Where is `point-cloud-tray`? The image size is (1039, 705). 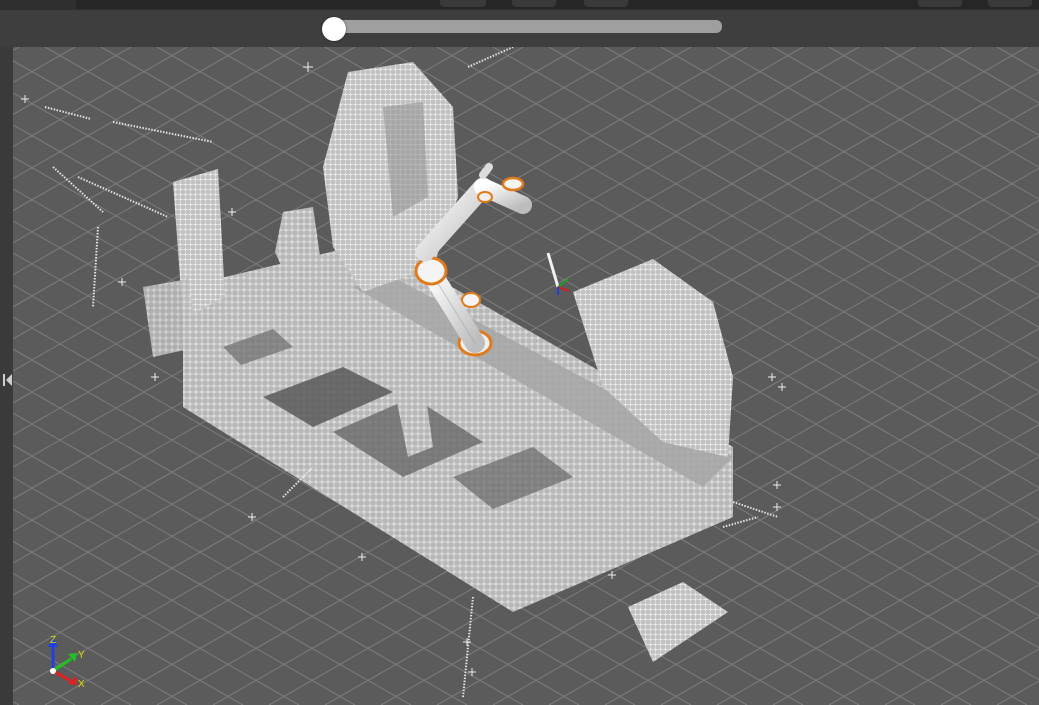 point-cloud-tray is located at coordinates (678, 622).